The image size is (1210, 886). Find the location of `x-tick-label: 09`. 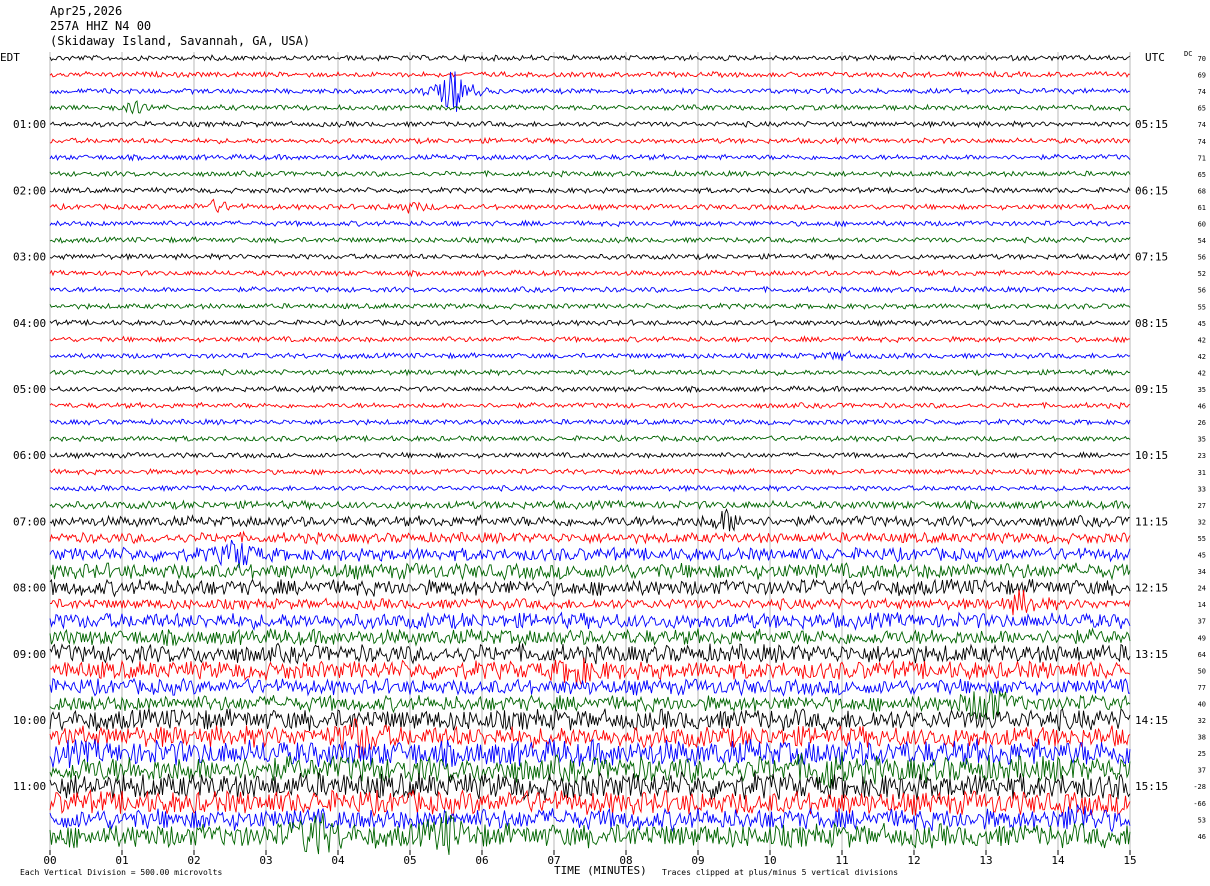

x-tick-label: 09 is located at coordinates (697, 860).